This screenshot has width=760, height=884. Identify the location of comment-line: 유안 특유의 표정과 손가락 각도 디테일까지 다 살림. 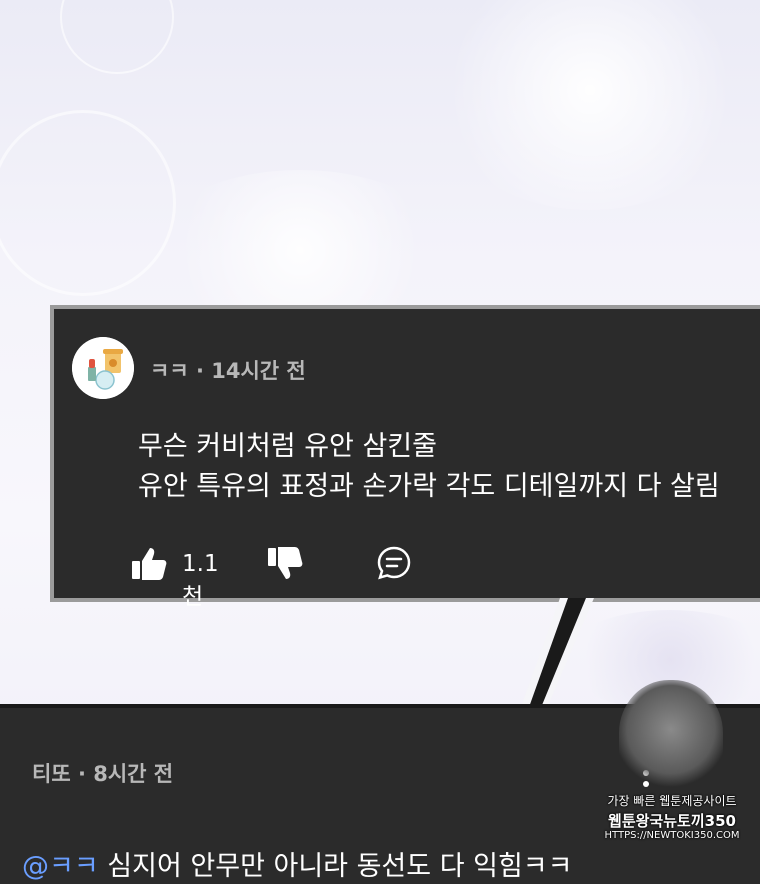
(429, 486).